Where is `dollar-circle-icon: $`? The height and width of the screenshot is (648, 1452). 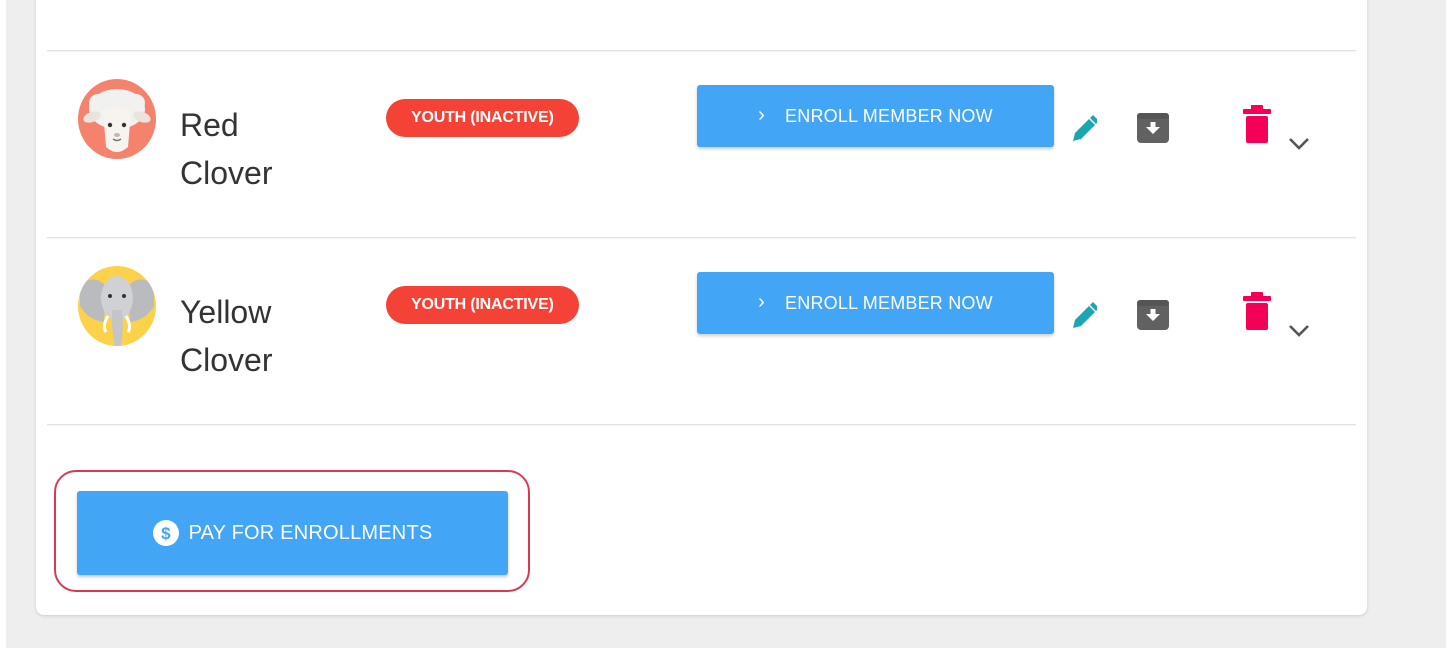
dollar-circle-icon: $ is located at coordinates (165, 533).